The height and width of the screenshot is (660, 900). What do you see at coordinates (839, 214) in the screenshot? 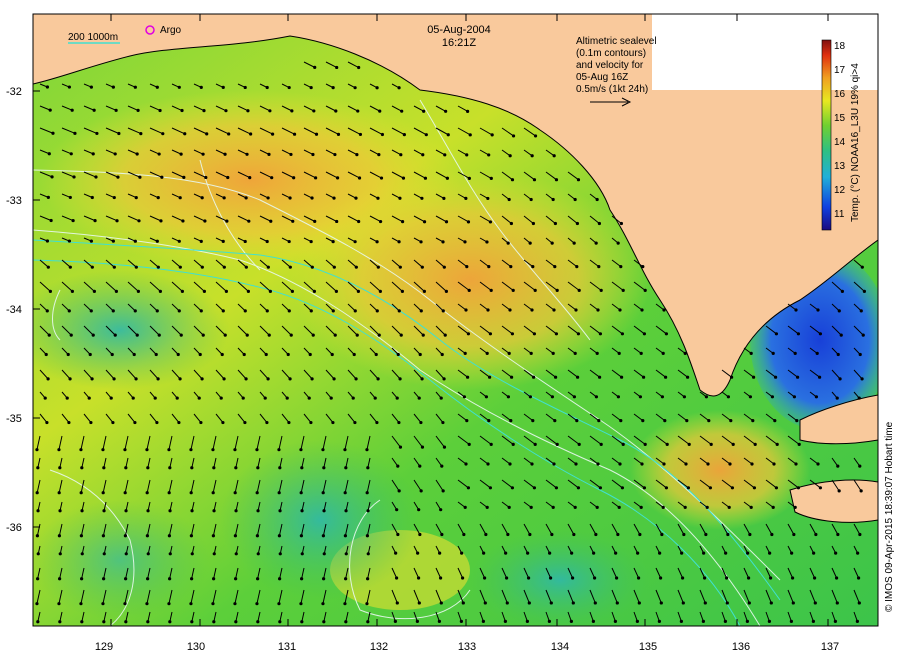
I see `colorbar-tick: 11` at bounding box center [839, 214].